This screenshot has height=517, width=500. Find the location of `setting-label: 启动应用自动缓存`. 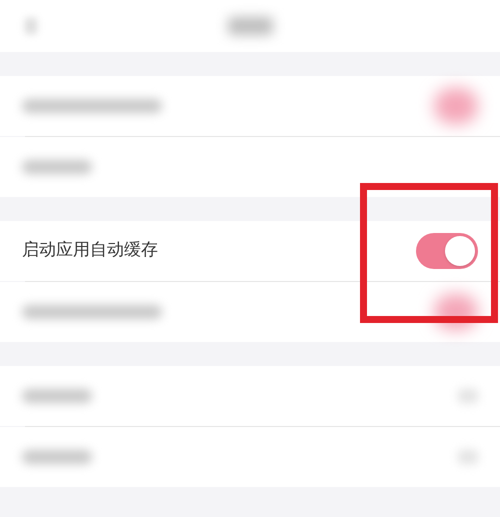

setting-label: 启动应用自动缓存 is located at coordinates (90, 250).